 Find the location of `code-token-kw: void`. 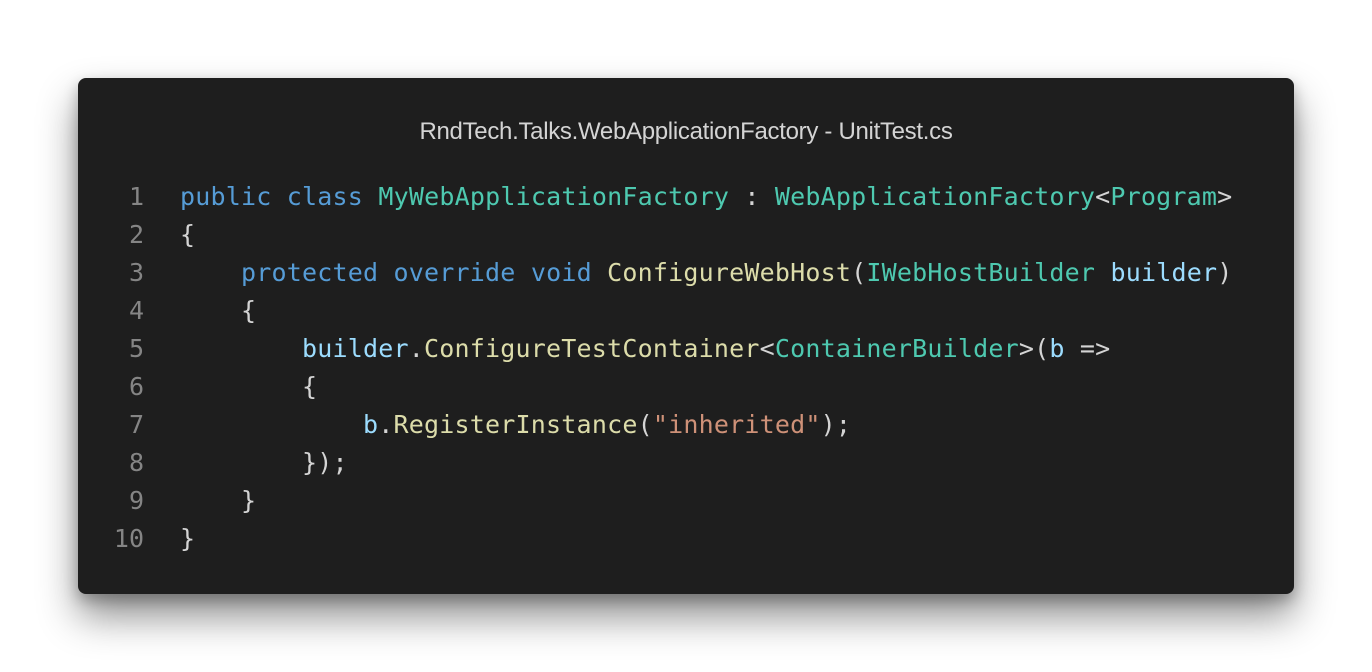

code-token-kw: void is located at coordinates (561, 272).